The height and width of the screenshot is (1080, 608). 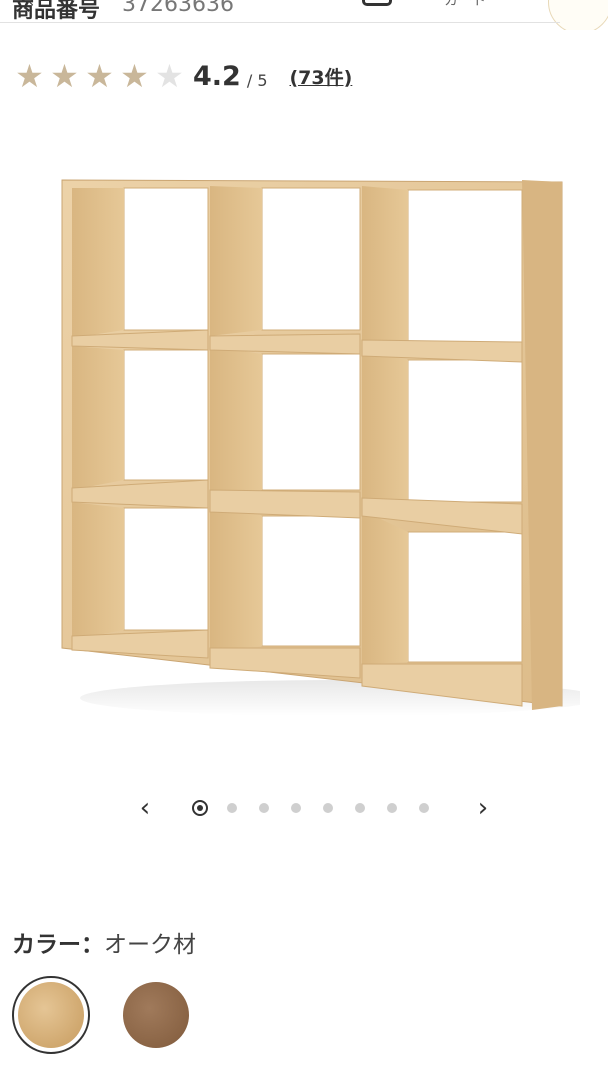 What do you see at coordinates (280, 22) in the screenshot?
I see `header-divider` at bounding box center [280, 22].